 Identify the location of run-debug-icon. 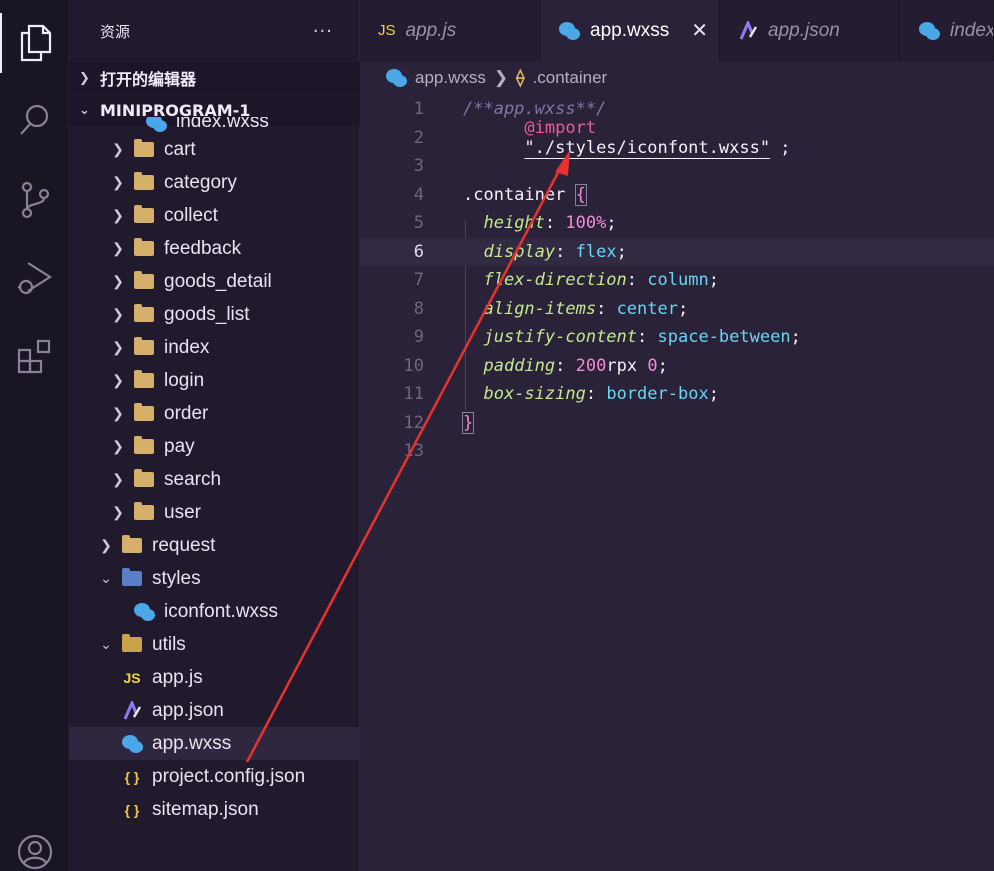
(34, 278).